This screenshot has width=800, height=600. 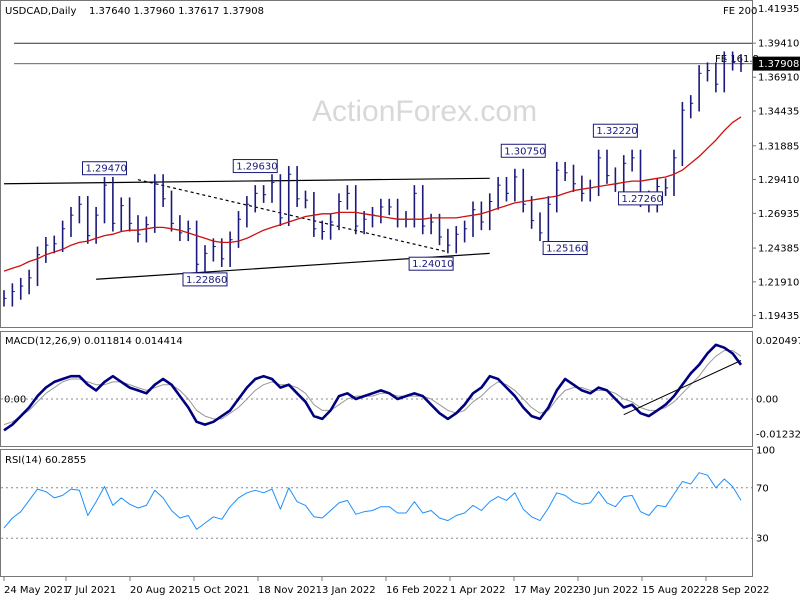 I want to click on current-price-label: 1.37908, so click(x=778, y=64).